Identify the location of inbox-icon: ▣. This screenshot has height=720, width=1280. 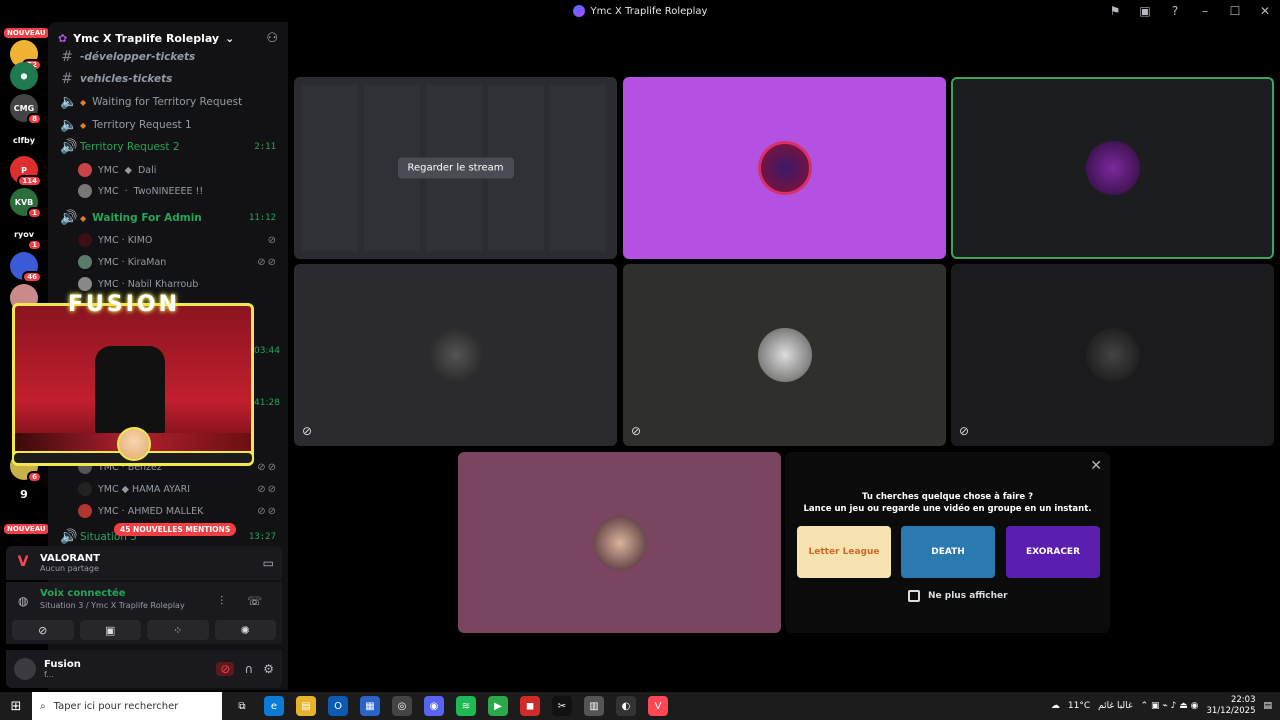
(1145, 11).